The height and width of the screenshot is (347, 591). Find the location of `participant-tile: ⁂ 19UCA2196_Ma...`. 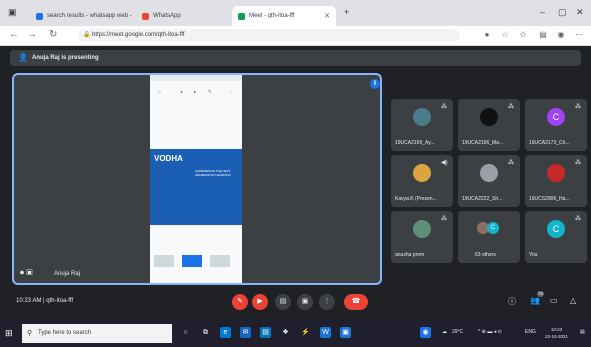

participant-tile: ⁂ 19UCA2196_Ma... is located at coordinates (489, 125).